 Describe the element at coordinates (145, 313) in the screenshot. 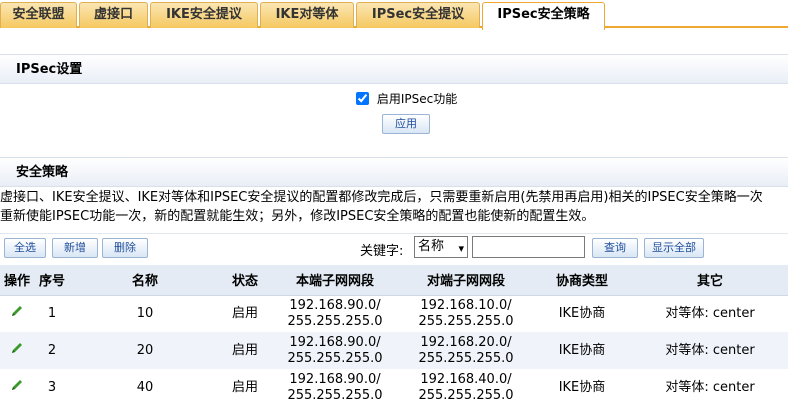

I see `row-name: 10` at that location.